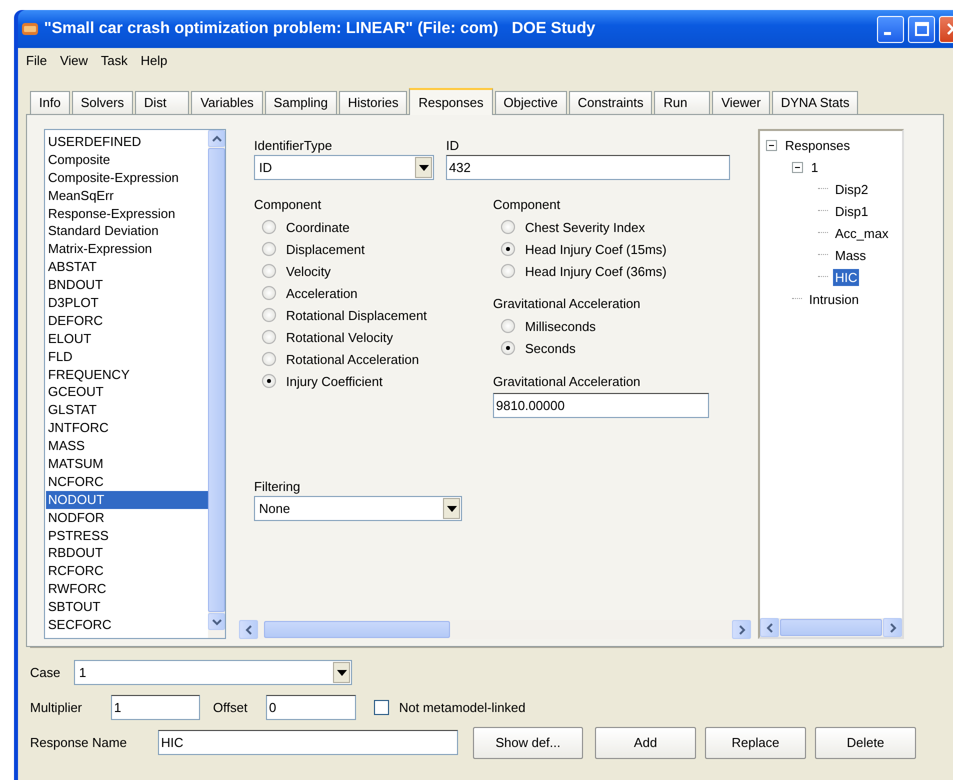 The width and height of the screenshot is (953, 780). What do you see at coordinates (127, 195) in the screenshot?
I see `list-item: MeanSqErr` at bounding box center [127, 195].